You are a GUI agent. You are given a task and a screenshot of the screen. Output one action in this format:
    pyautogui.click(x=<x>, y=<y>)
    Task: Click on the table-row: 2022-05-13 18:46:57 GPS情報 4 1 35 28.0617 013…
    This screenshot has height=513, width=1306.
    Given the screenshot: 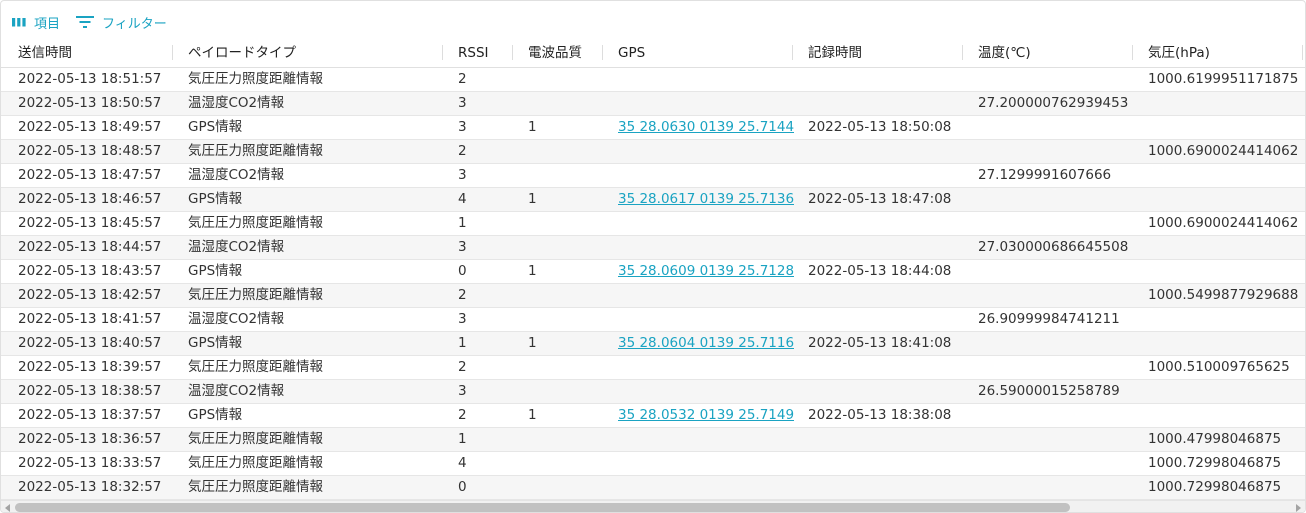 What is the action you would take?
    pyautogui.click(x=653, y=200)
    